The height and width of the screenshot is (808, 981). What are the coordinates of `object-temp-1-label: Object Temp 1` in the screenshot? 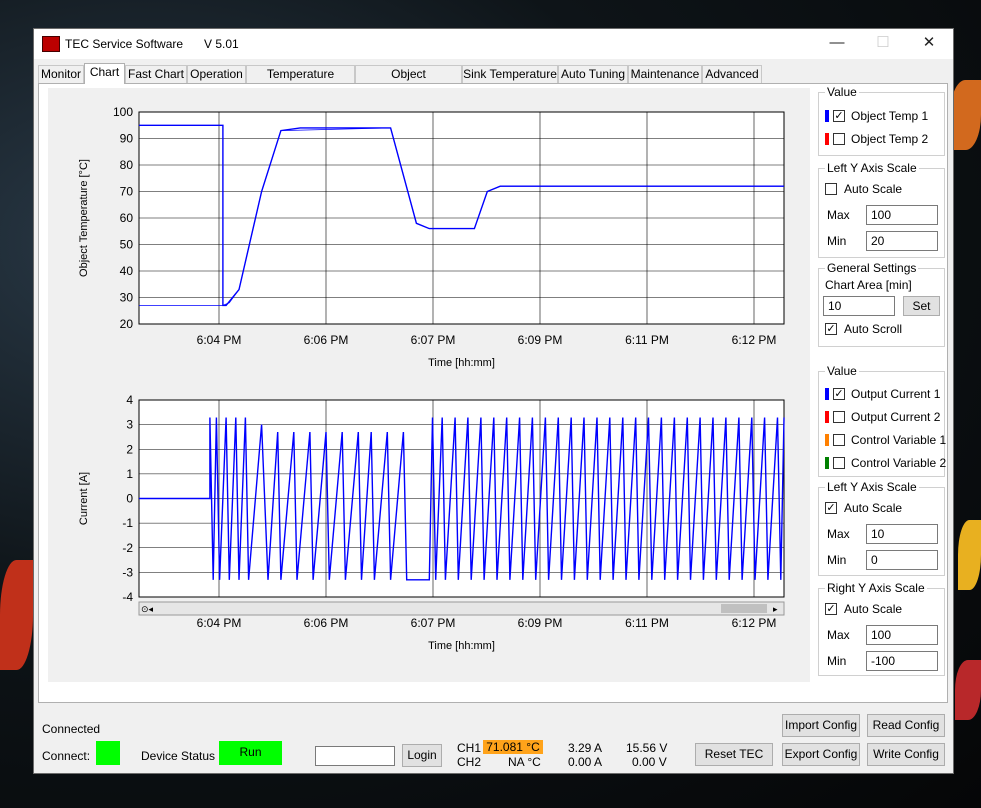 It's located at (890, 116).